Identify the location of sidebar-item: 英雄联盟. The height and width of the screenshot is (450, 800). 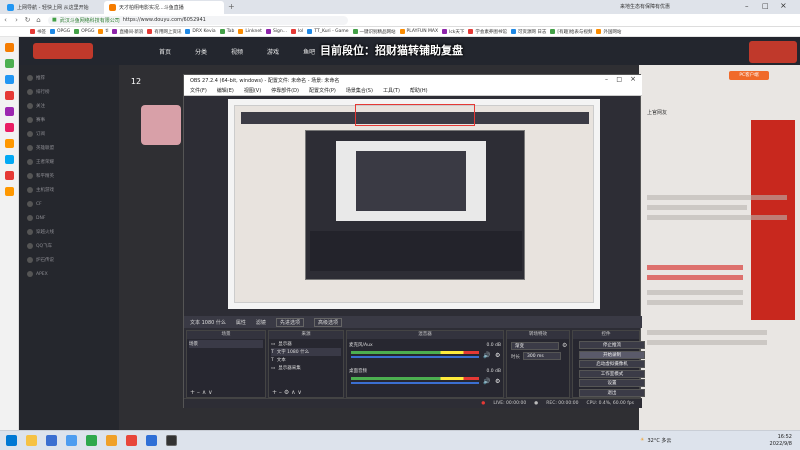
(72, 148).